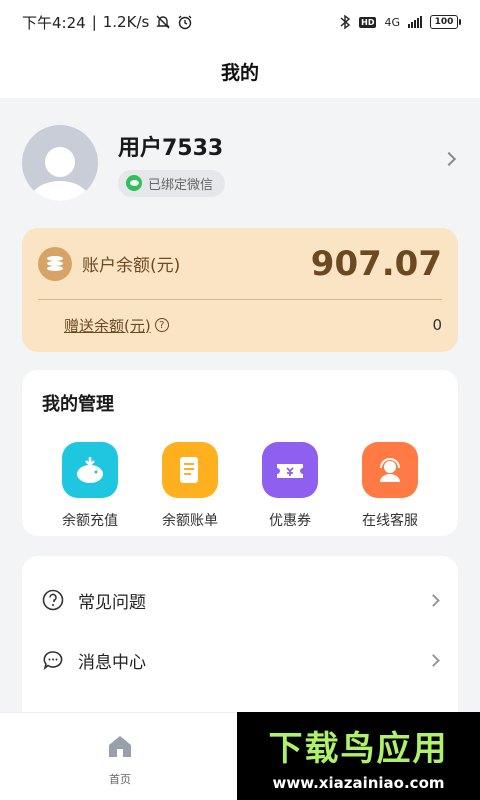 This screenshot has width=480, height=800. Describe the element at coordinates (290, 521) in the screenshot. I see `coupon-label: 优惠券` at that location.